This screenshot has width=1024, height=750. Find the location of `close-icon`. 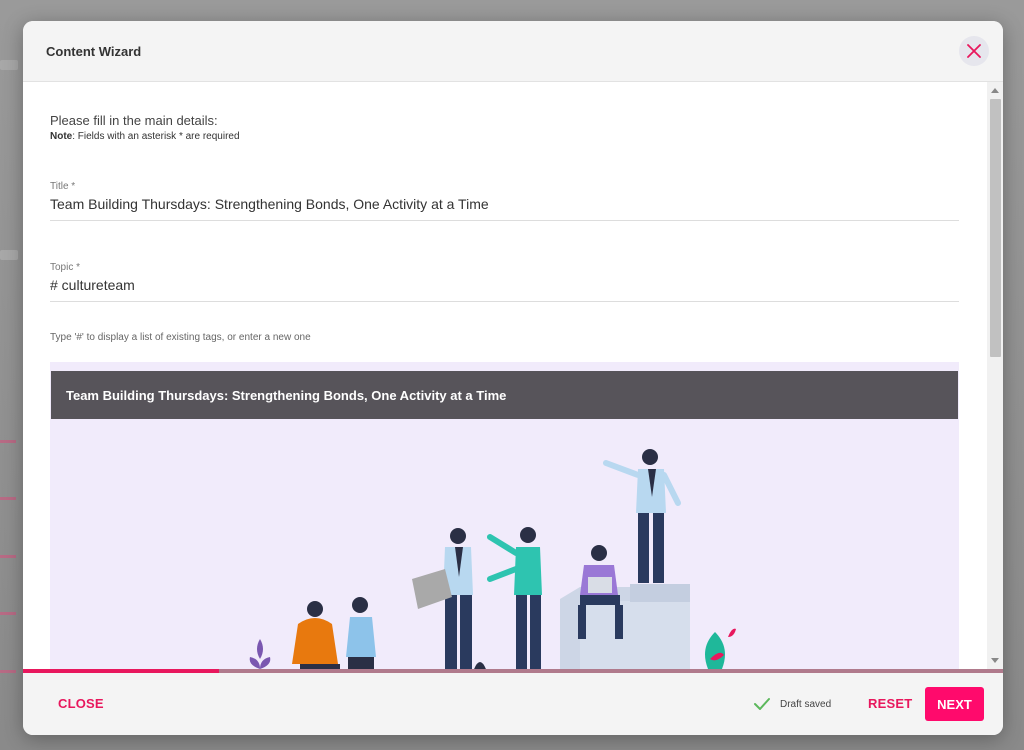

close-icon is located at coordinates (974, 51).